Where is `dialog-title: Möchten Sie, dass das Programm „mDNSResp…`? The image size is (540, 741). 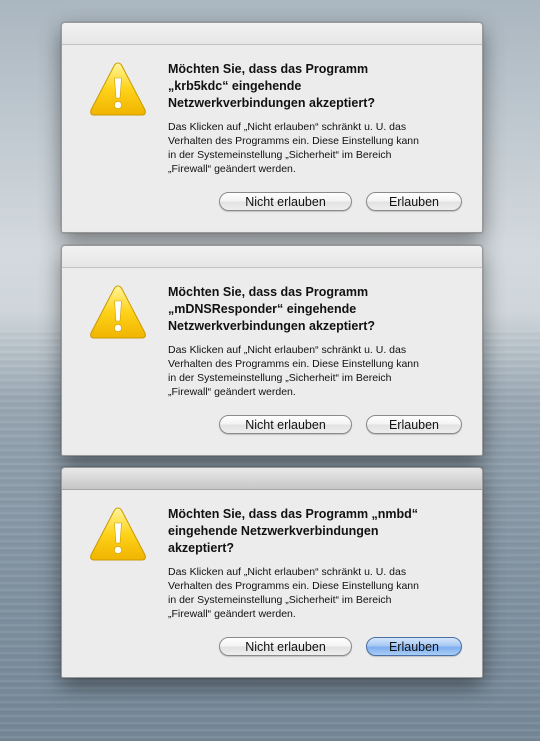
dialog-title: Möchten Sie, dass das Programm „mDNSResp… is located at coordinates (271, 309).